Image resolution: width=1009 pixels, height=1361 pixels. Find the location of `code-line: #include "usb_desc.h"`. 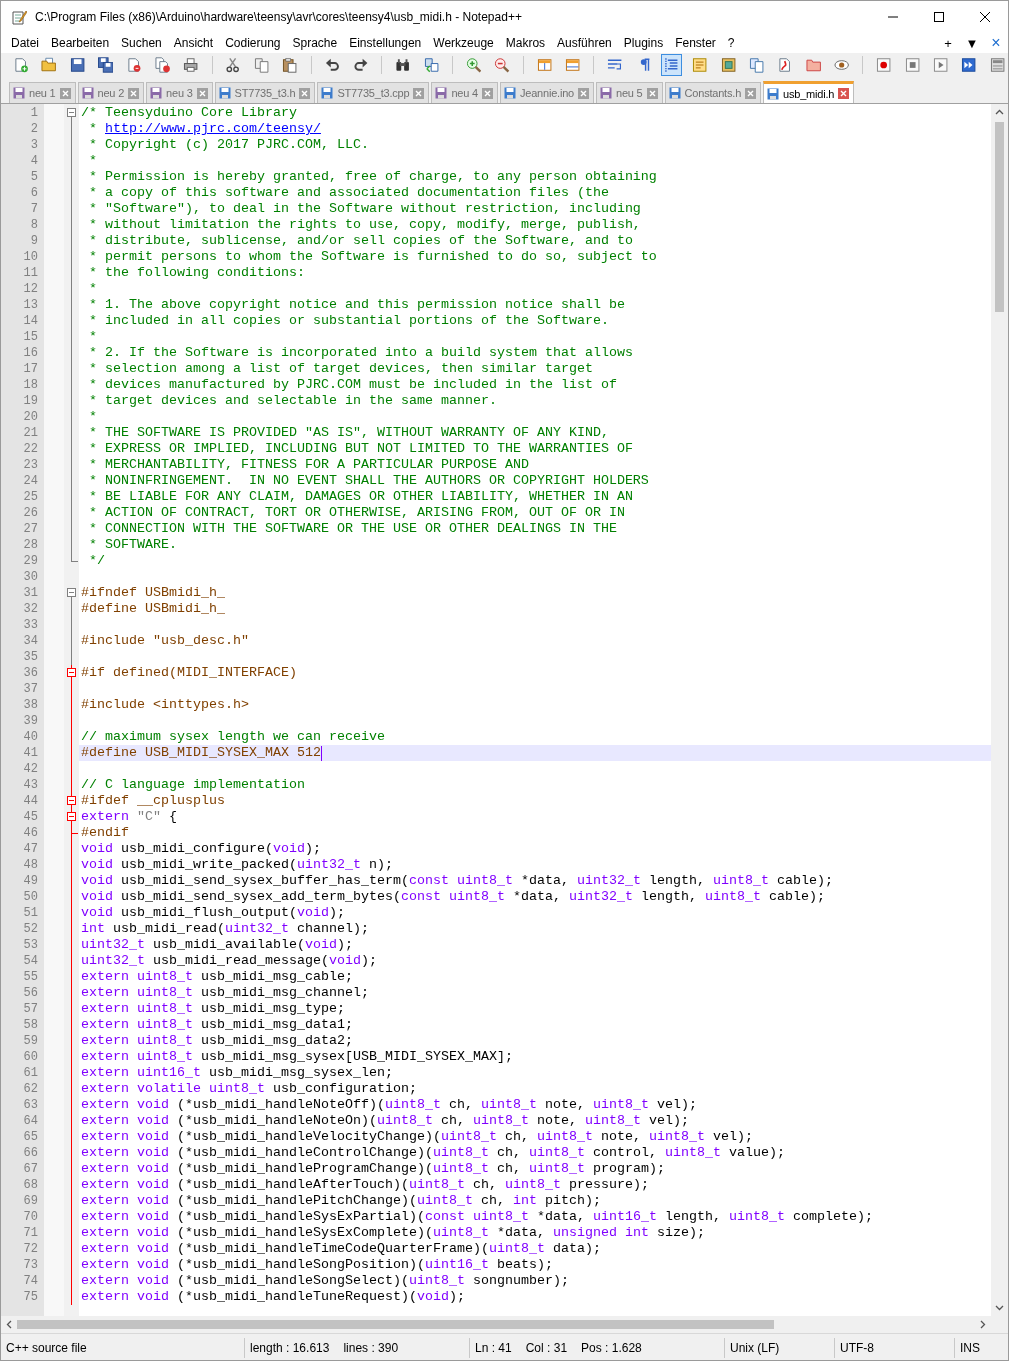

code-line: #include "usb_desc.h" is located at coordinates (165, 641).